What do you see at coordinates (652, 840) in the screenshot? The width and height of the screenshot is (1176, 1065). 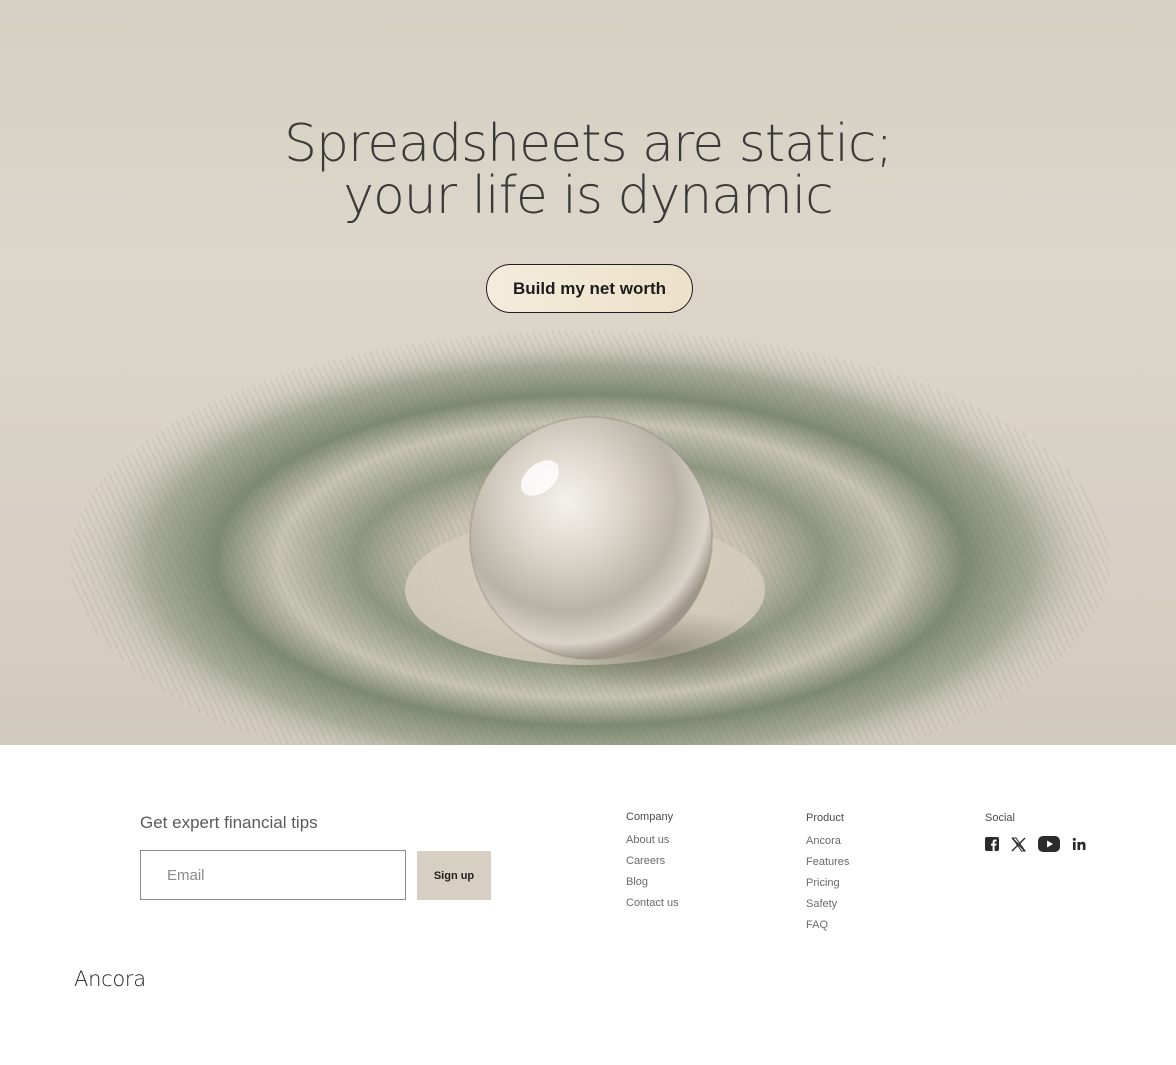 I see `footer-link-about-us: About us` at bounding box center [652, 840].